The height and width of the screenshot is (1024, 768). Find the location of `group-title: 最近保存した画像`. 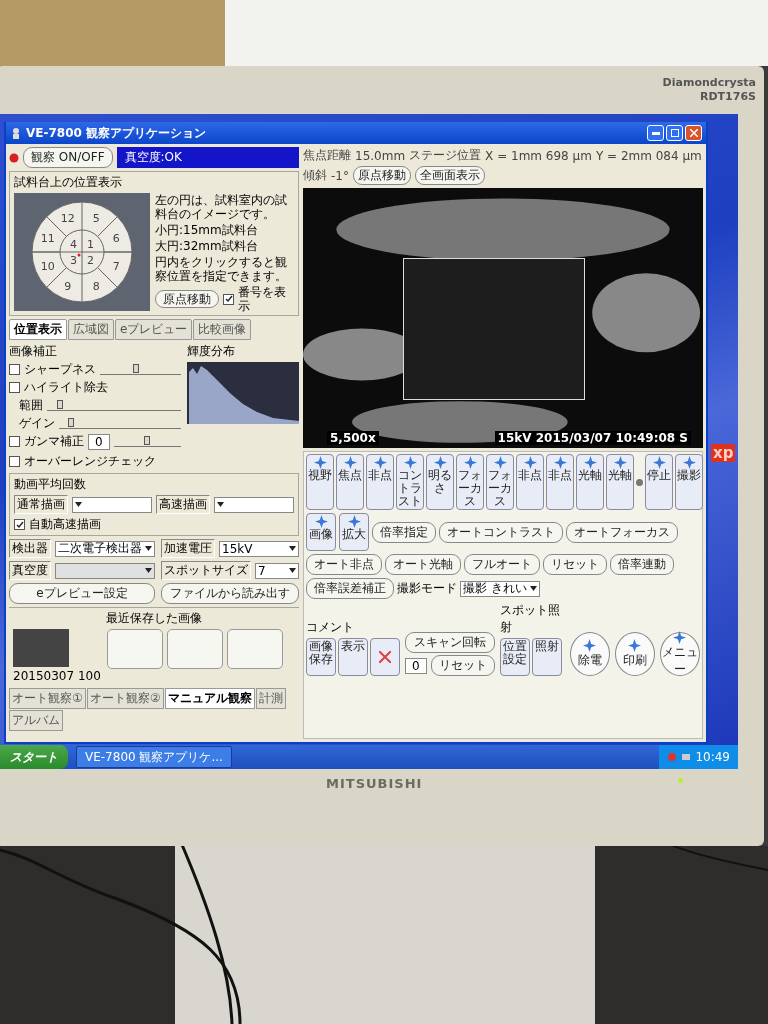

group-title: 最近保存した画像 is located at coordinates (154, 618).